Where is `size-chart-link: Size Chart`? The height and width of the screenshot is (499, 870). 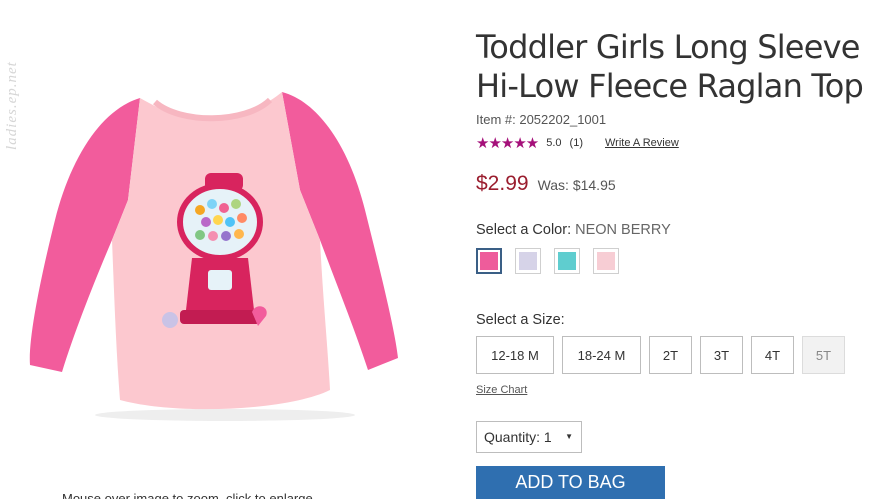
size-chart-link: Size Chart is located at coordinates (501, 390).